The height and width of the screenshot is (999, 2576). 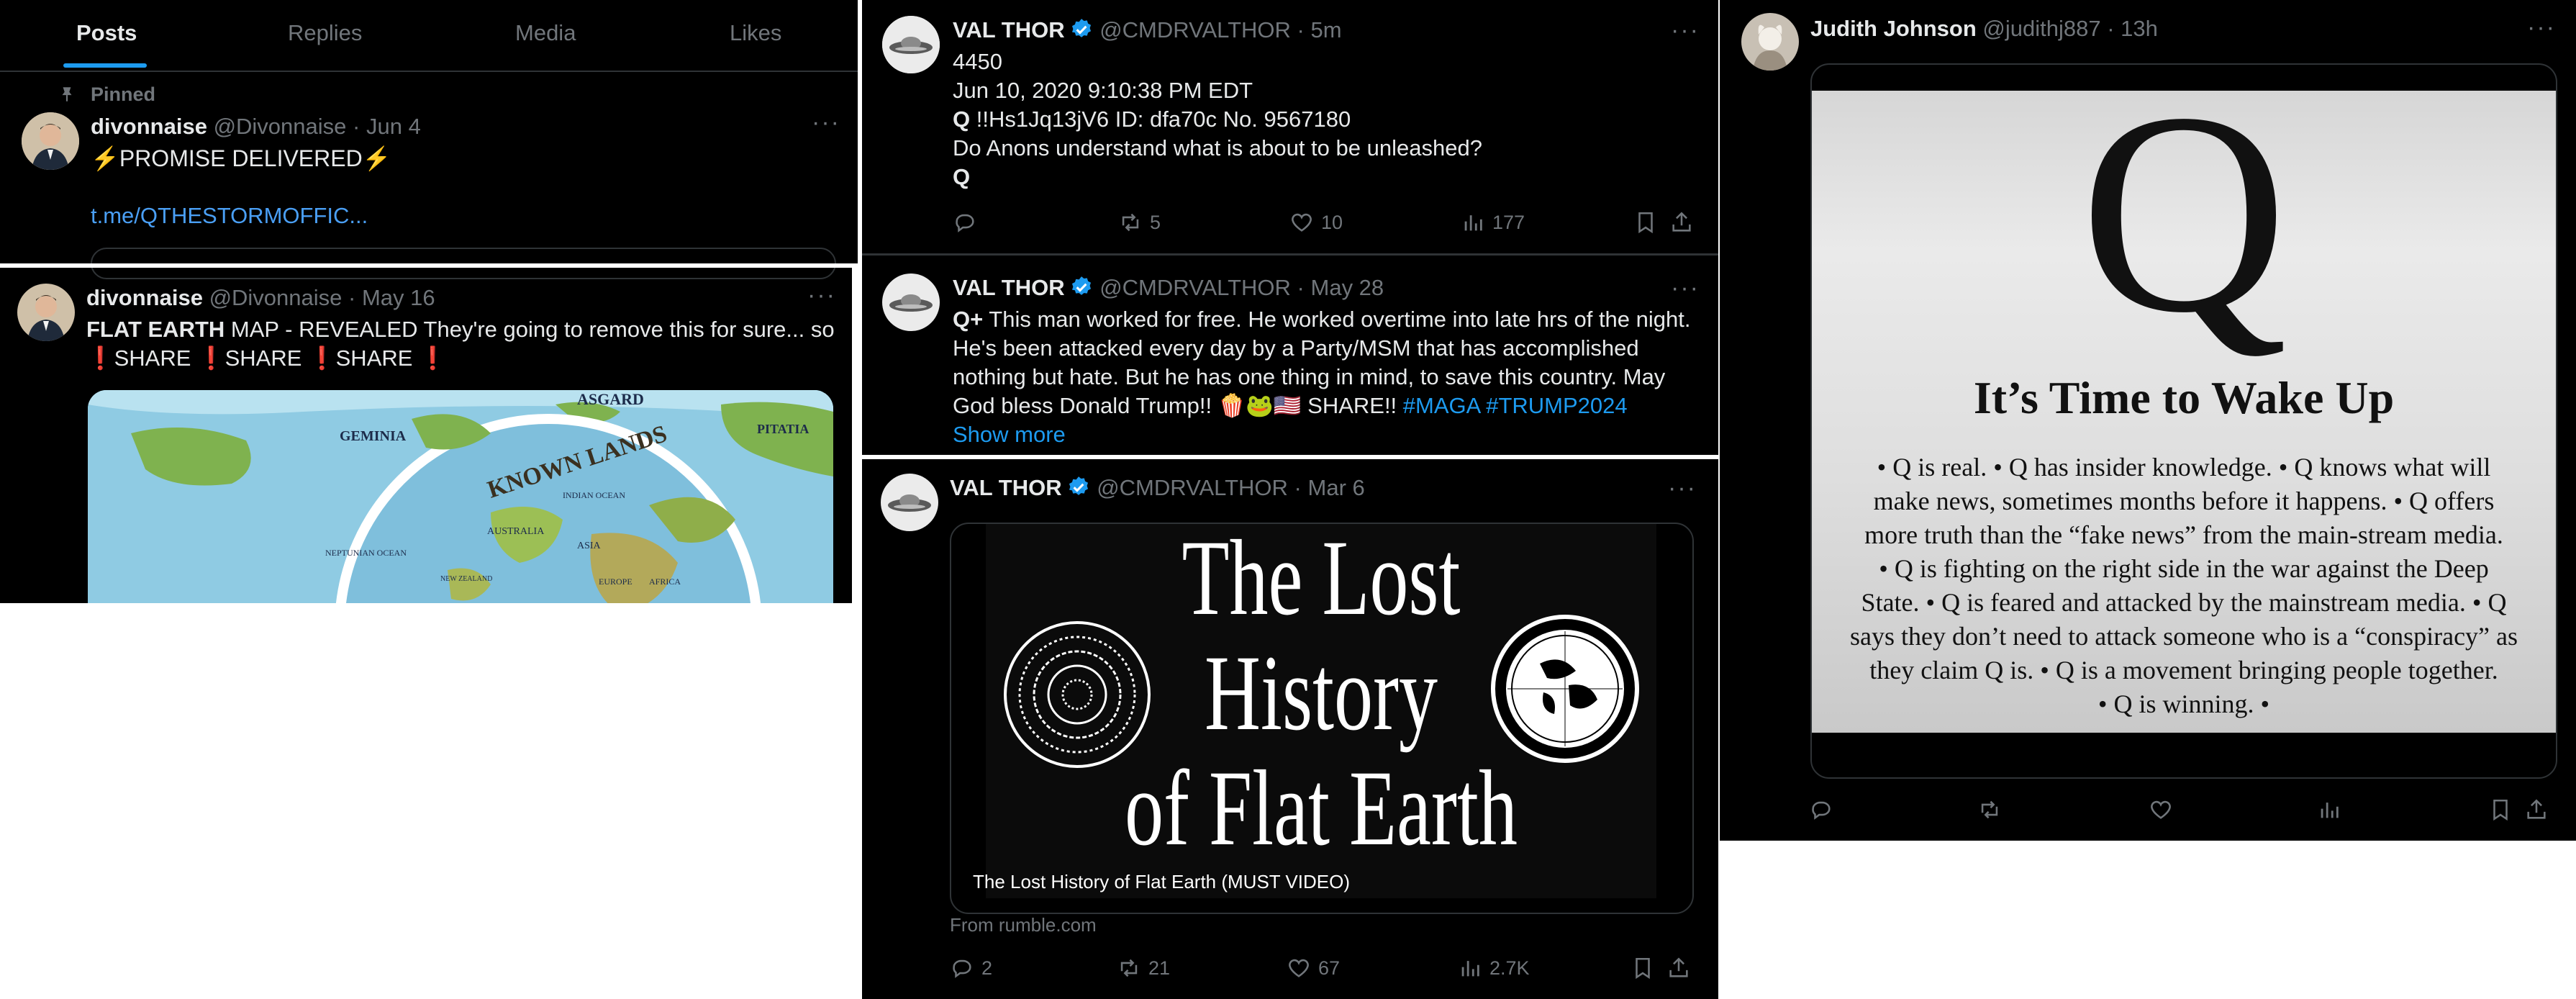 I want to click on map-label: ASIA, so click(x=589, y=546).